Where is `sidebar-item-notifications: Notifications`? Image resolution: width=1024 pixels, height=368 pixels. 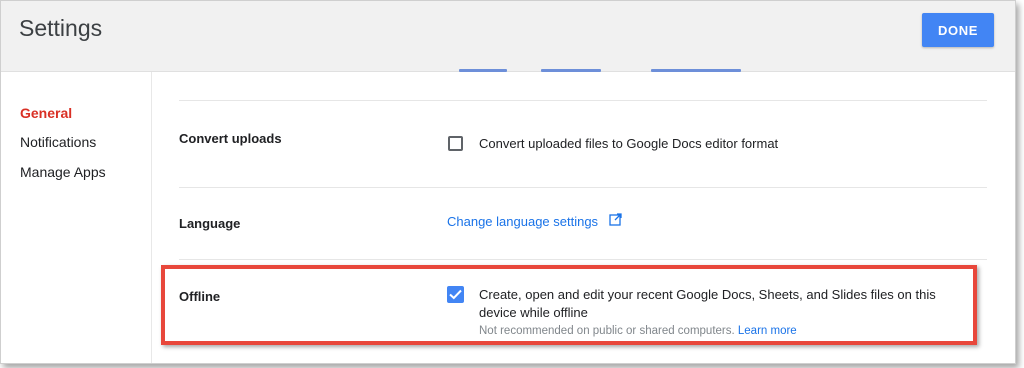 sidebar-item-notifications: Notifications is located at coordinates (58, 142).